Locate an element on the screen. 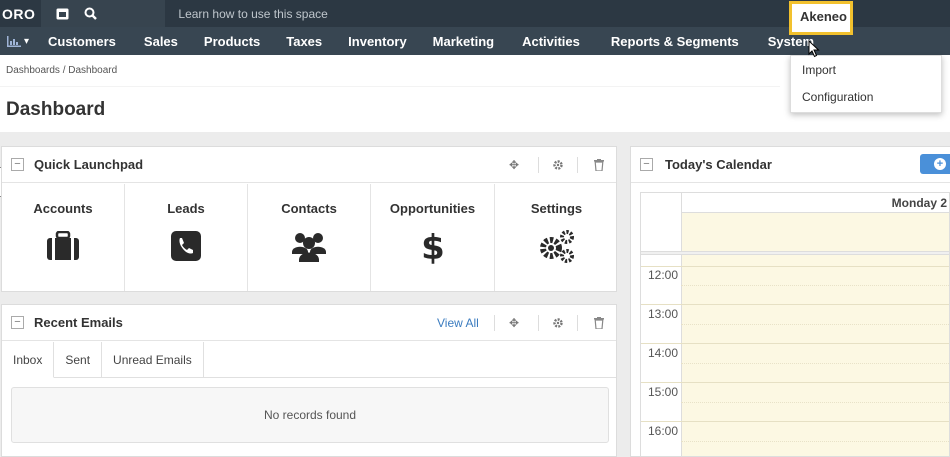 The height and width of the screenshot is (457, 950). widget-title: Today's Calendar is located at coordinates (718, 164).